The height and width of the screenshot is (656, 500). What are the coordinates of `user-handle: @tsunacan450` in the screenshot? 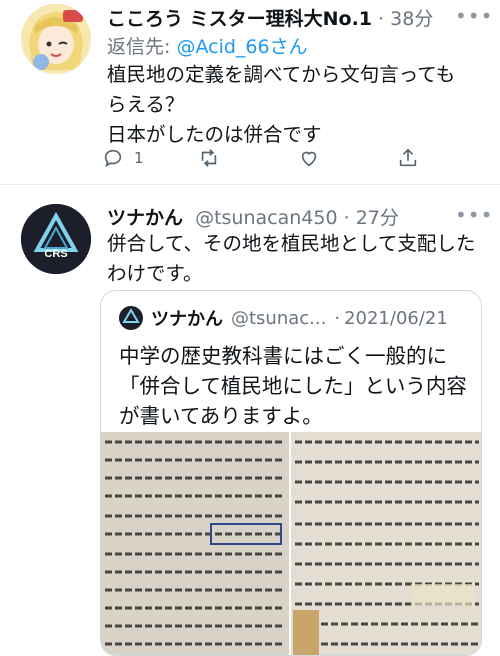 It's located at (266, 218).